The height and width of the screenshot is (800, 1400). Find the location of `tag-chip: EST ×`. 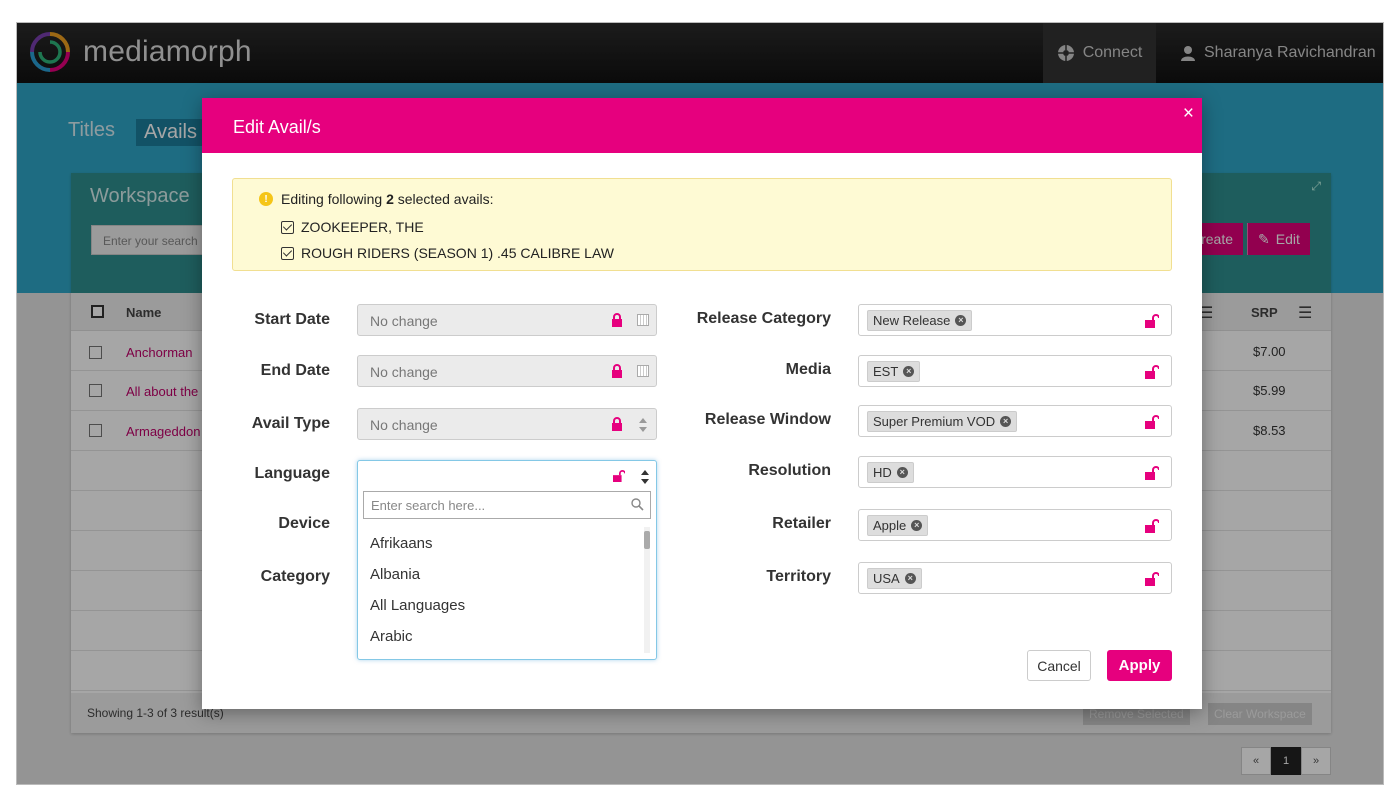

tag-chip: EST × is located at coordinates (894, 371).